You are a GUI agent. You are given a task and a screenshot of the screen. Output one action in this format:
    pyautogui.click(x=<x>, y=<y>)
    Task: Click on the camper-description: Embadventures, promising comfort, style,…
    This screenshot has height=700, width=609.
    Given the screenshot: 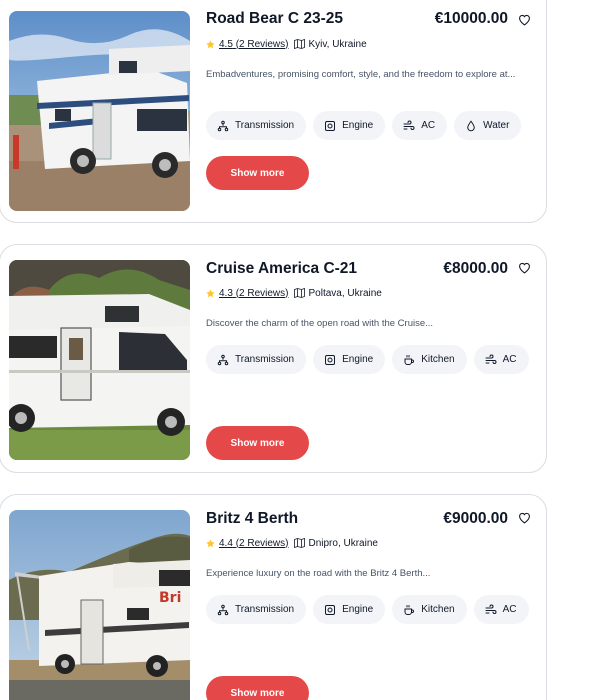 What is the action you would take?
    pyautogui.click(x=361, y=74)
    